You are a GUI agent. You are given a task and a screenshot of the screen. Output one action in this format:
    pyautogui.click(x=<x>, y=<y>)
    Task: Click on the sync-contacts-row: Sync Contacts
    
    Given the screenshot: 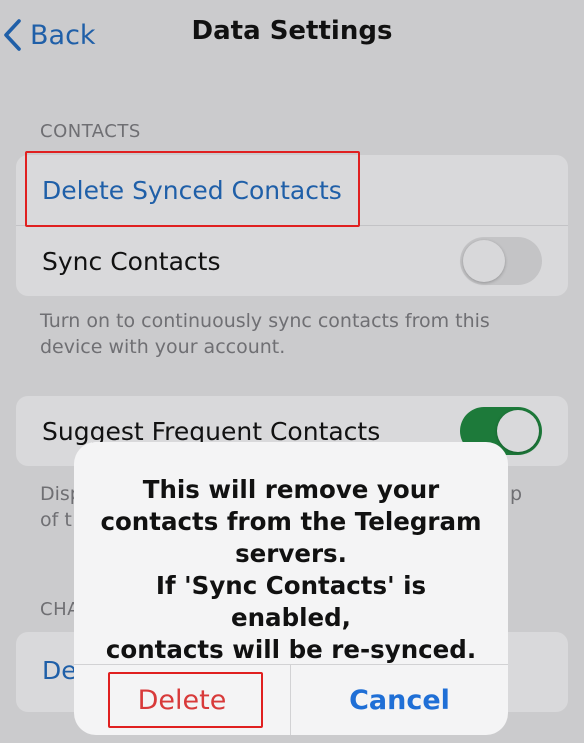 What is the action you would take?
    pyautogui.click(x=292, y=260)
    